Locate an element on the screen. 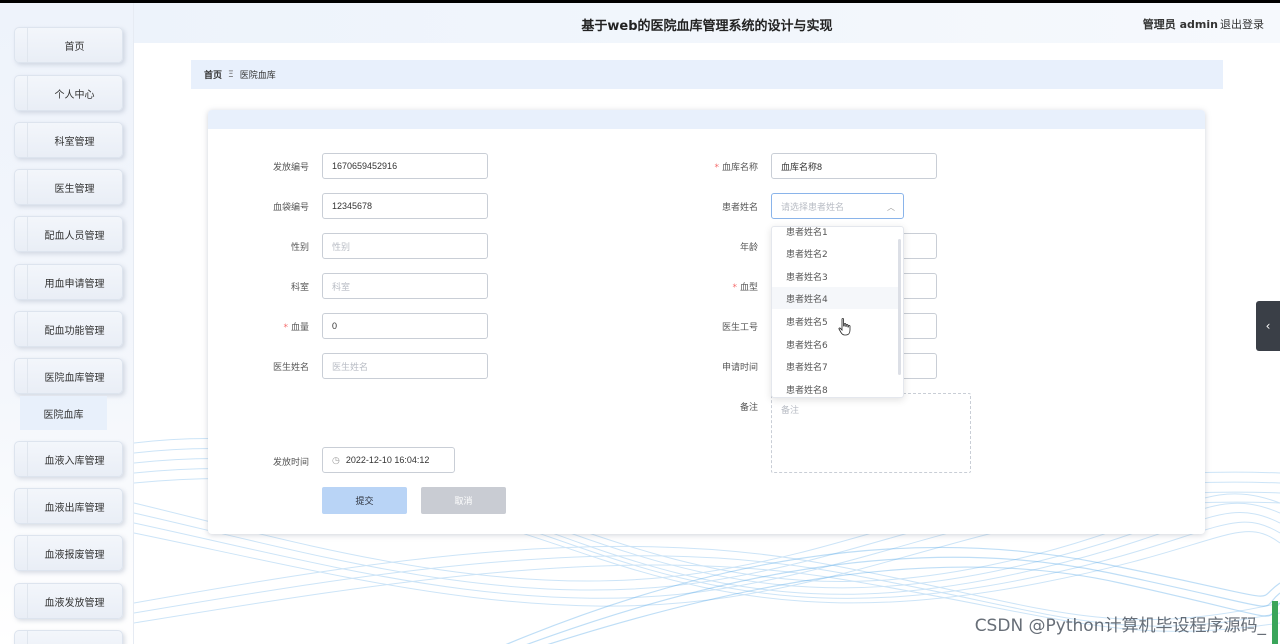 This screenshot has width=1280, height=644. patient-name-select: 请选择患者姓名 ︿ is located at coordinates (837, 206).